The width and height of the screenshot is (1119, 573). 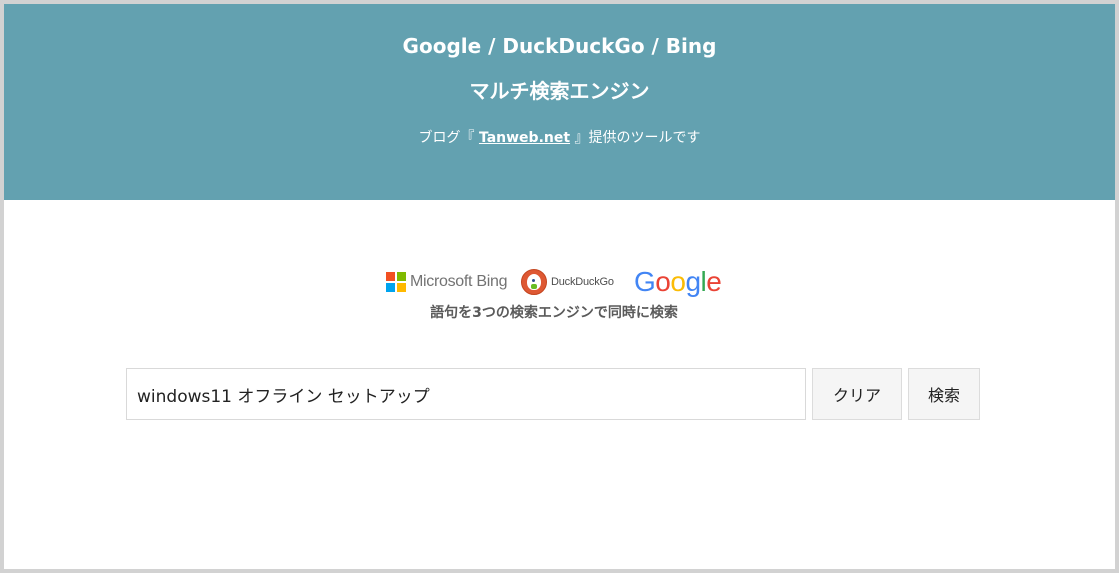 I want to click on microsoft-bing-text: Microsoft Bing, so click(x=459, y=281).